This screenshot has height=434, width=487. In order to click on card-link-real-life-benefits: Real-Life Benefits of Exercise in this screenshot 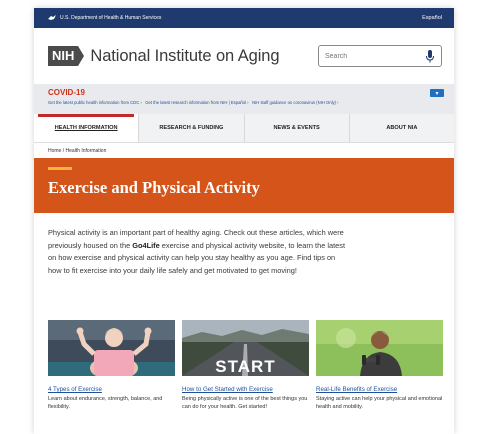, I will do `click(379, 389)`.